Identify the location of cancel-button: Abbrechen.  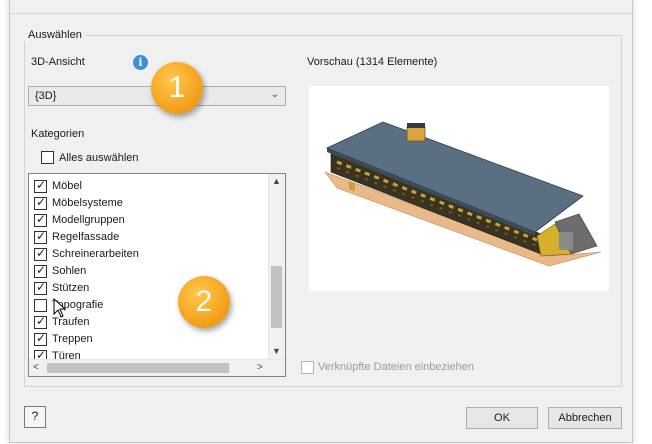
(585, 418).